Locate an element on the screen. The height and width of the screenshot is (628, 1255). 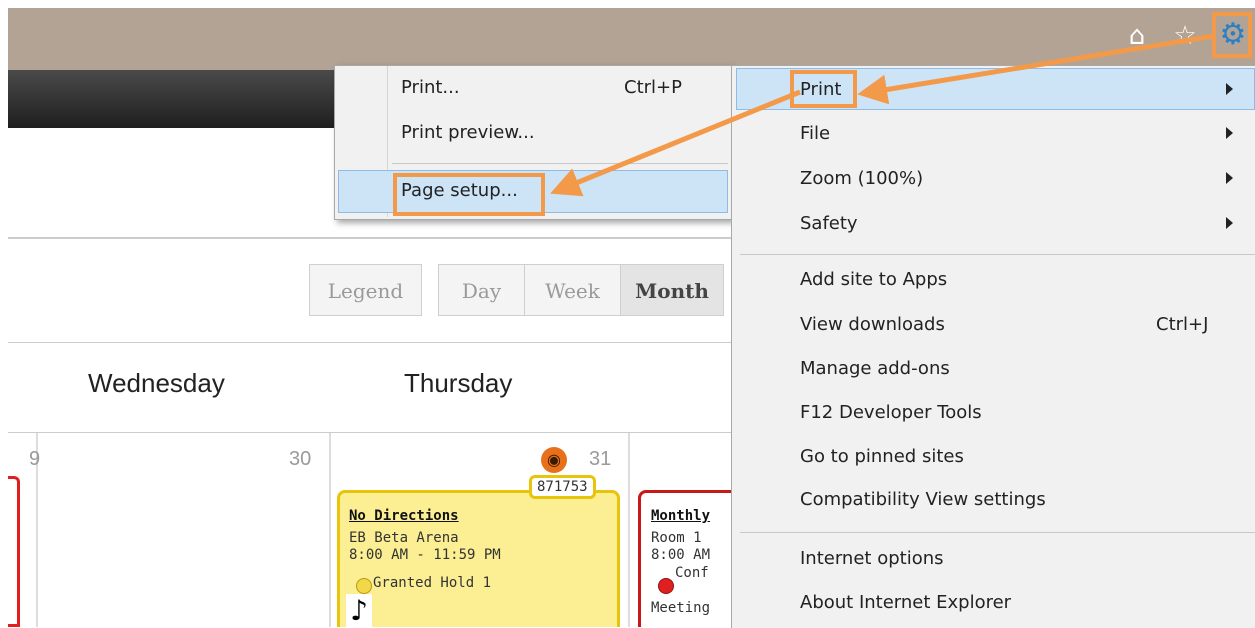
arrow-gear-to-print is located at coordinates (1036, 69).